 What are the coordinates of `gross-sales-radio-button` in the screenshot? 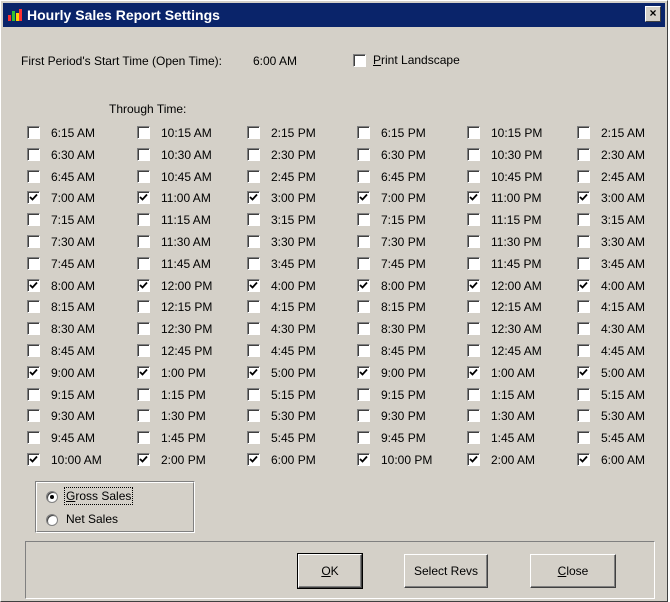 It's located at (52, 497).